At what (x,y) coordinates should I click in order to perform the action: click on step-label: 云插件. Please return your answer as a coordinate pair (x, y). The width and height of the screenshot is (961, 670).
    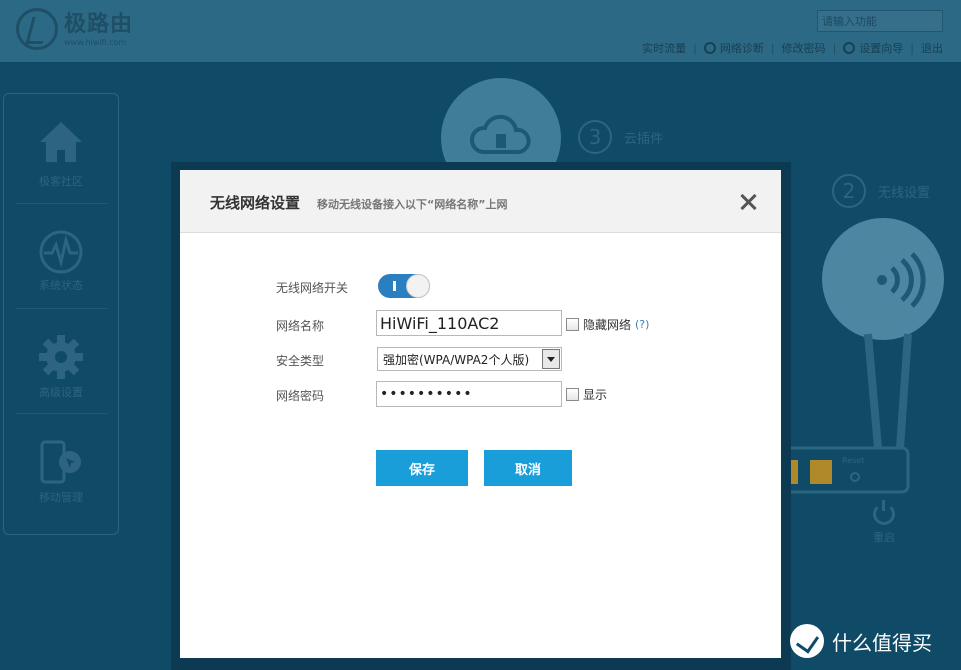
    Looking at the image, I should click on (644, 139).